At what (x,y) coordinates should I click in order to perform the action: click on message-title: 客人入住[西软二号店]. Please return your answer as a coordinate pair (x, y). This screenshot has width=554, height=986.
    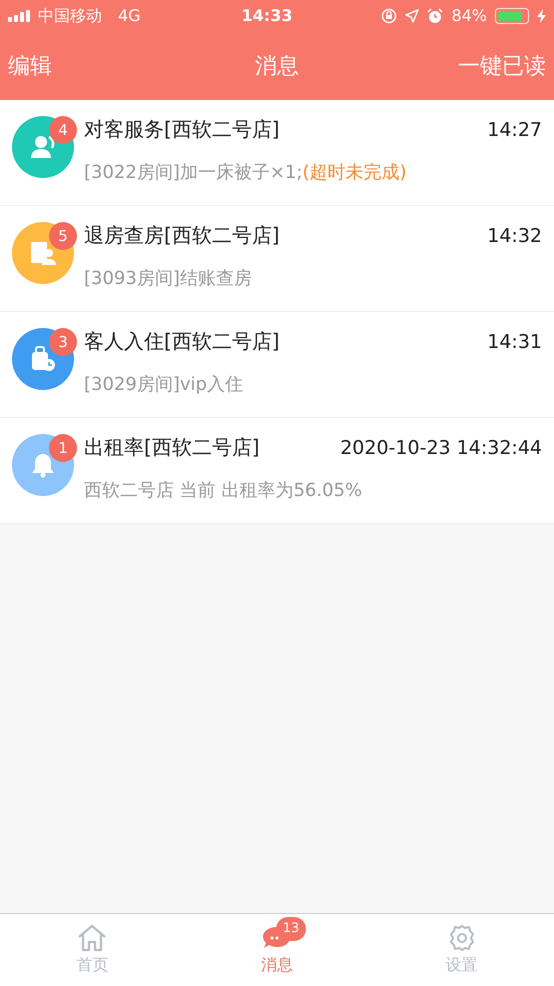
    Looking at the image, I should click on (182, 341).